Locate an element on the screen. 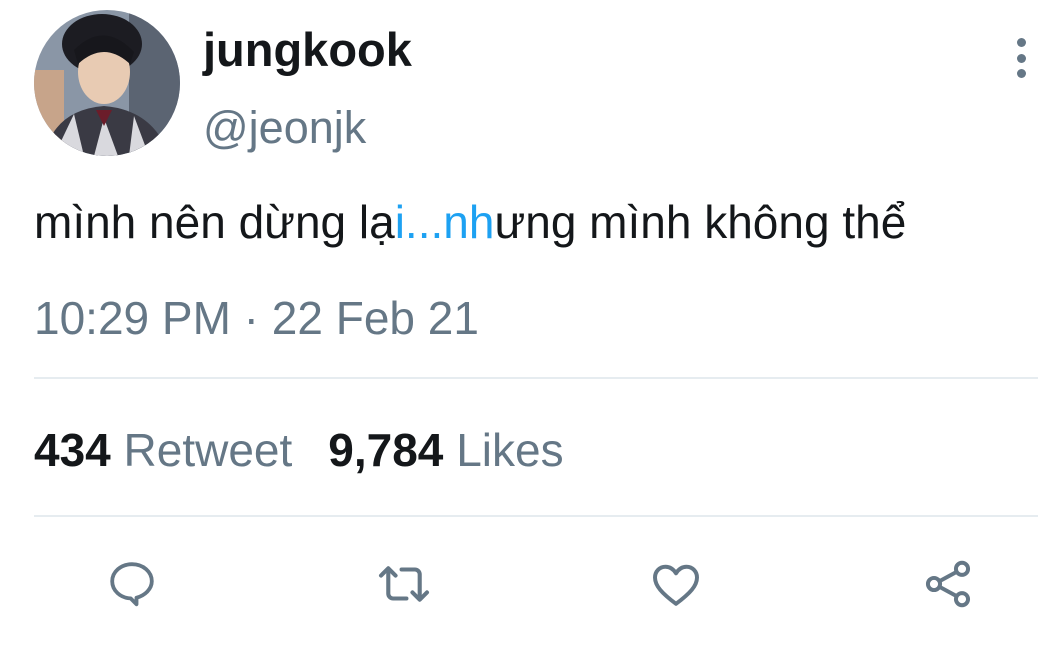  likes-count: 9,784 is located at coordinates (386, 450).